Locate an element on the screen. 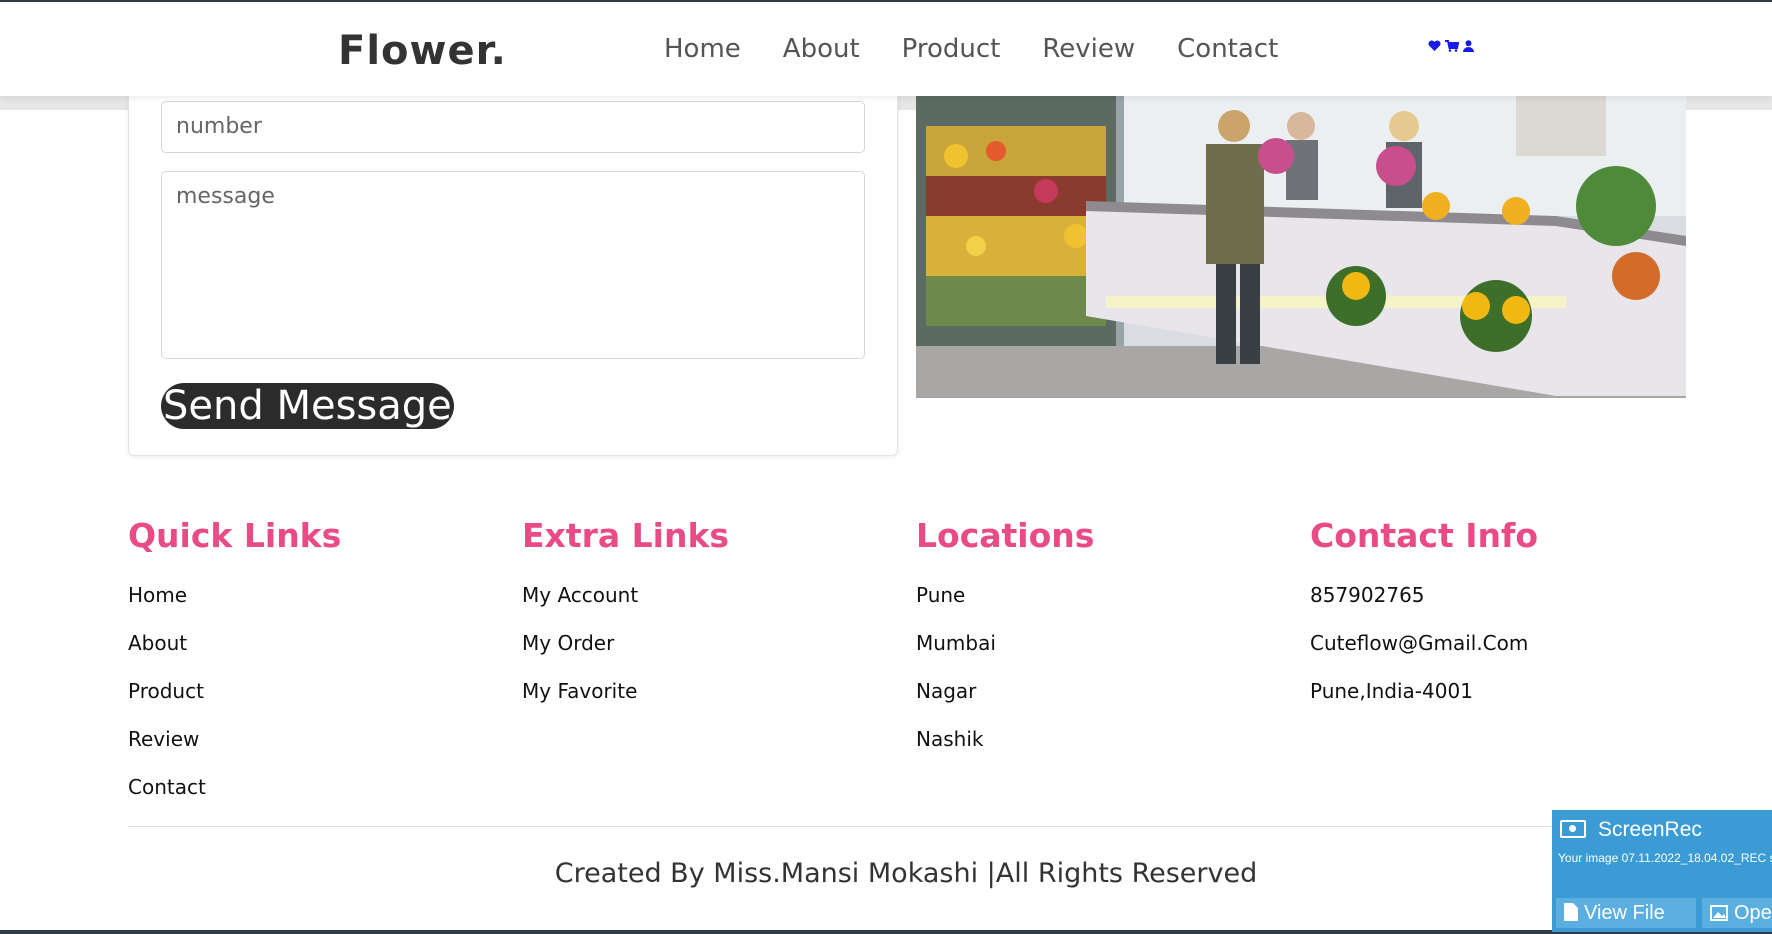 The image size is (1772, 934). footer-heading-locations: Locations is located at coordinates (1005, 535).